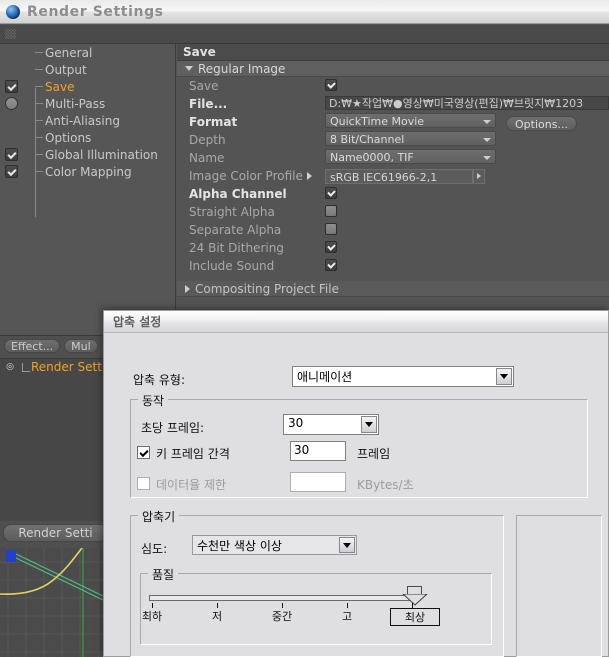 This screenshot has width=609, height=657. What do you see at coordinates (13, 11) in the screenshot?
I see `sphere-orb-icon` at bounding box center [13, 11].